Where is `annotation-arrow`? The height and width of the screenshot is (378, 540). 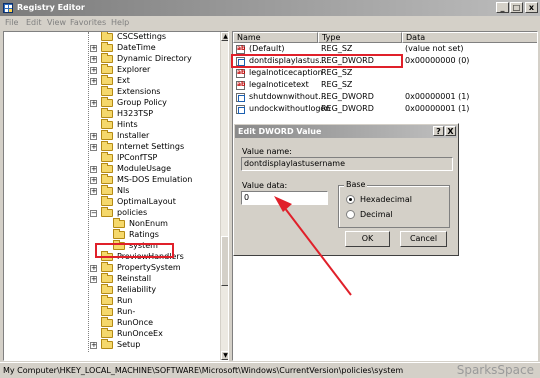 annotation-arrow is located at coordinates (313, 246).